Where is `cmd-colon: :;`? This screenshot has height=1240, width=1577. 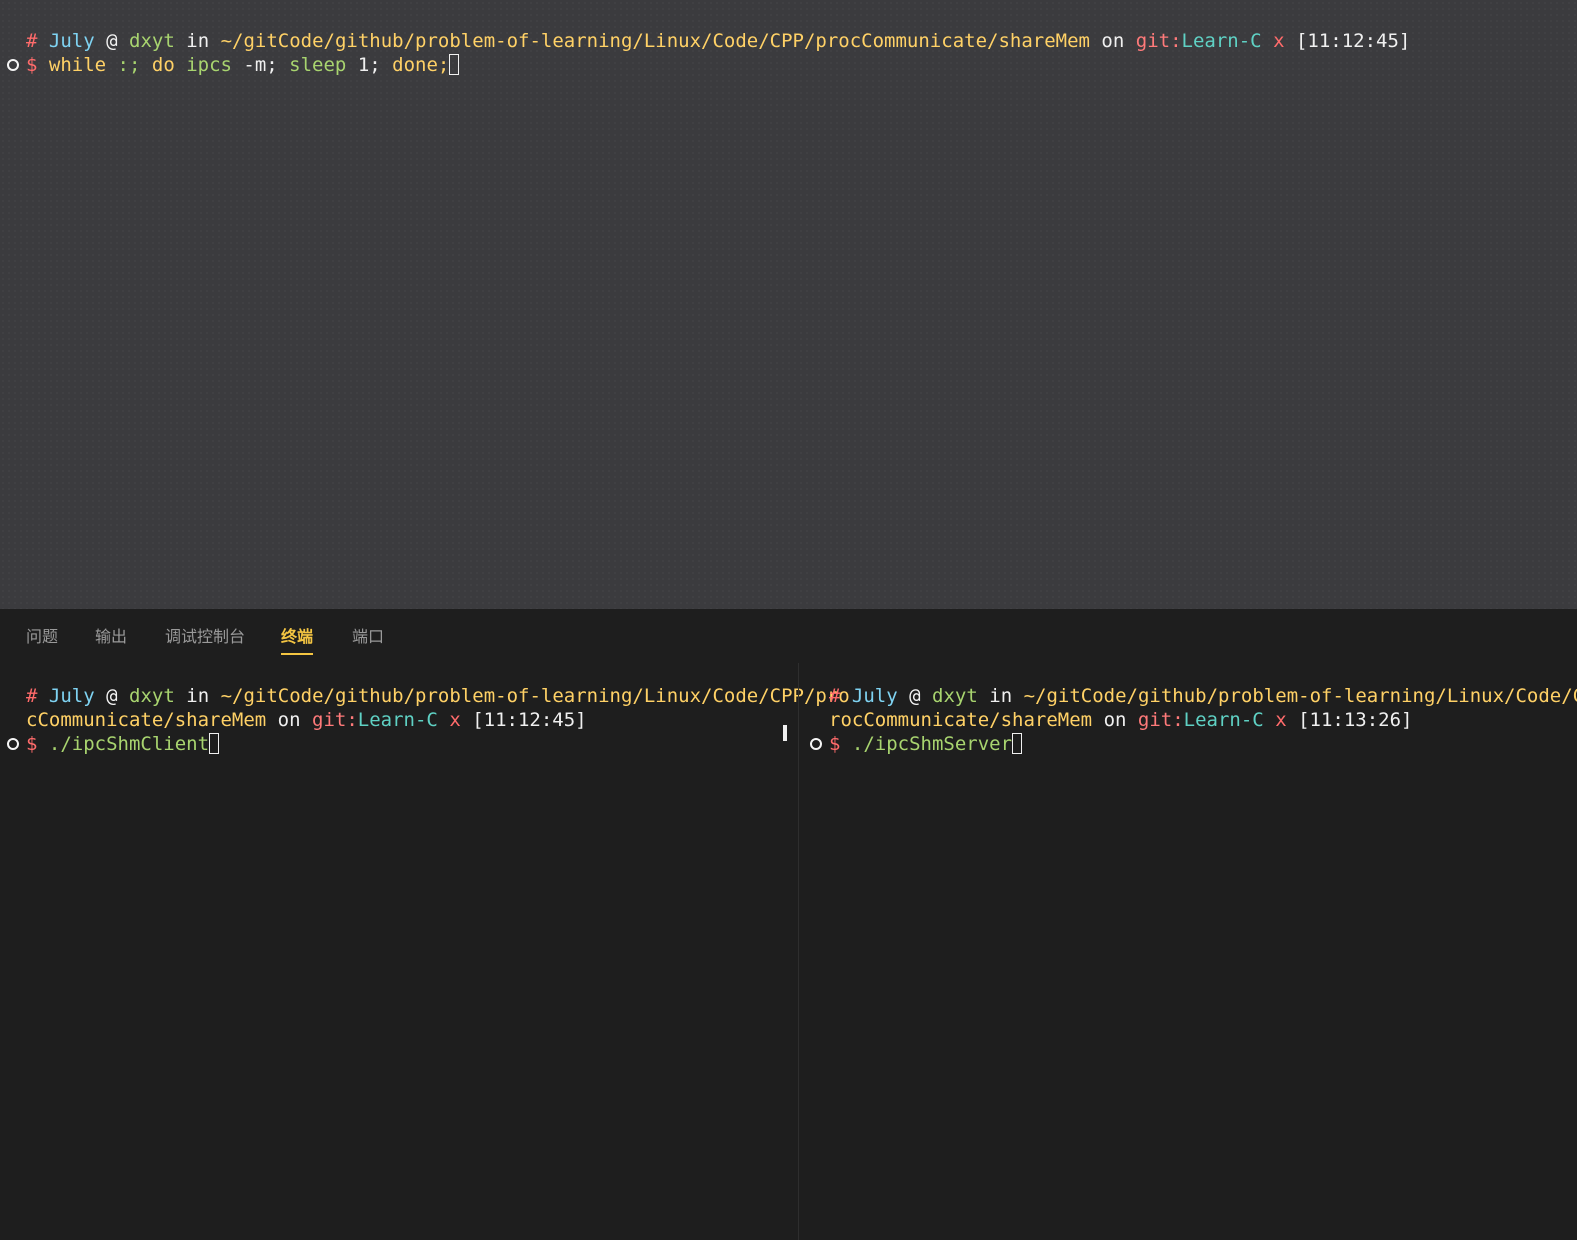 cmd-colon: :; is located at coordinates (123, 65).